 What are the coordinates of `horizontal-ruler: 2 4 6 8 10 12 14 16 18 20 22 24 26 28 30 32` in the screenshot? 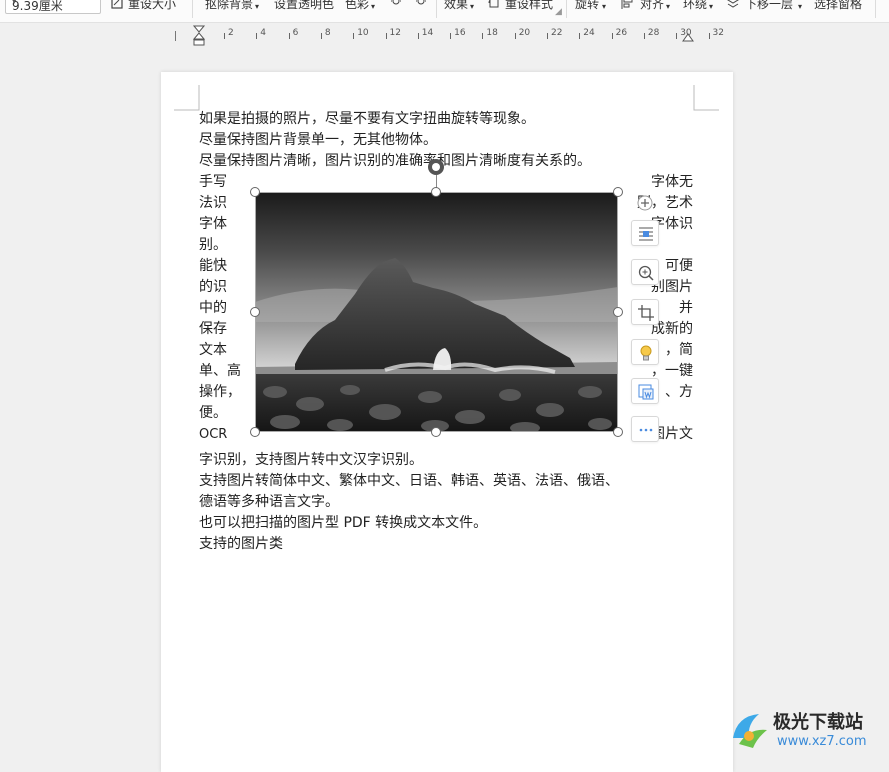 It's located at (444, 36).